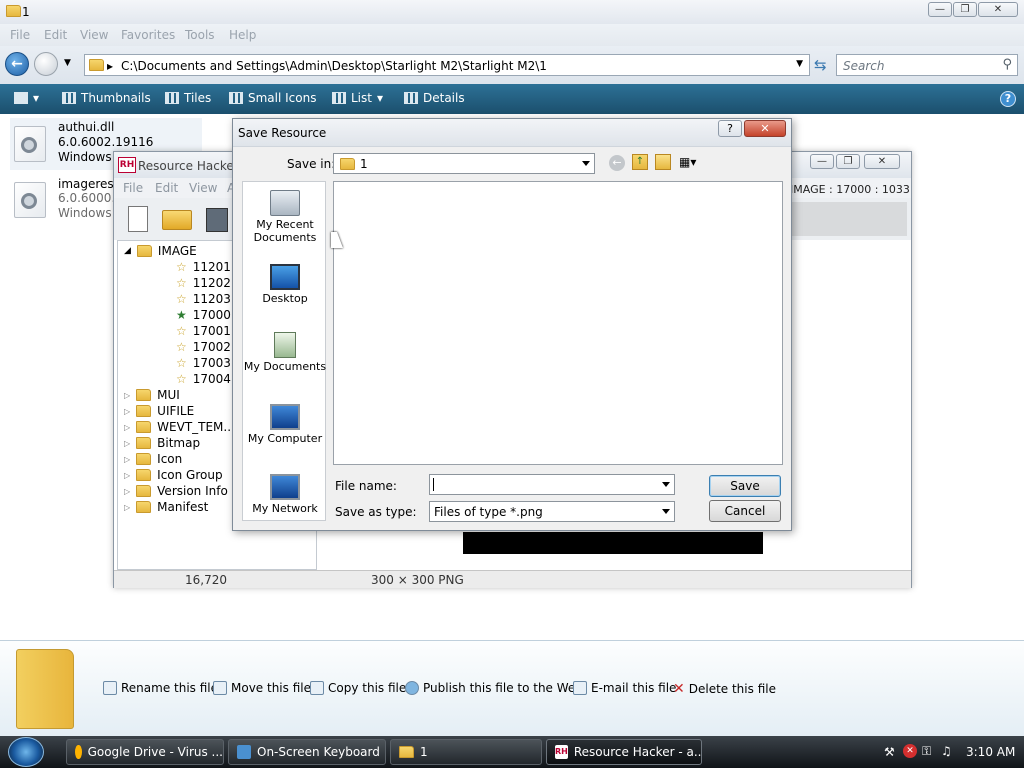 The width and height of the screenshot is (1024, 768). What do you see at coordinates (765, 128) in the screenshot?
I see `dialog-close-button: ✕` at bounding box center [765, 128].